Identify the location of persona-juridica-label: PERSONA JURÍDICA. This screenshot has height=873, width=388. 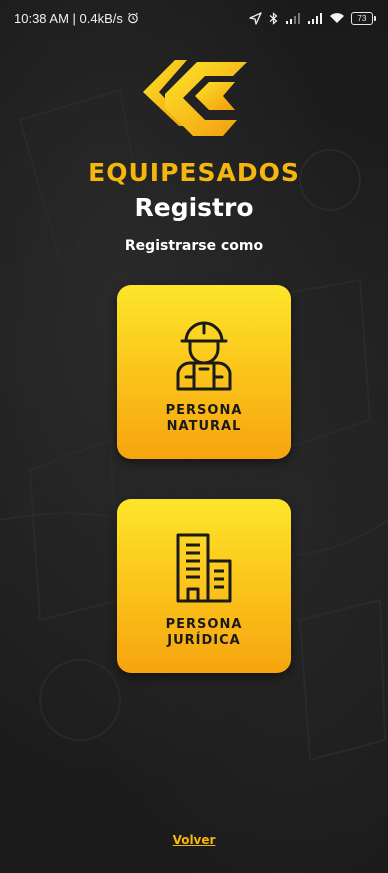
(204, 633).